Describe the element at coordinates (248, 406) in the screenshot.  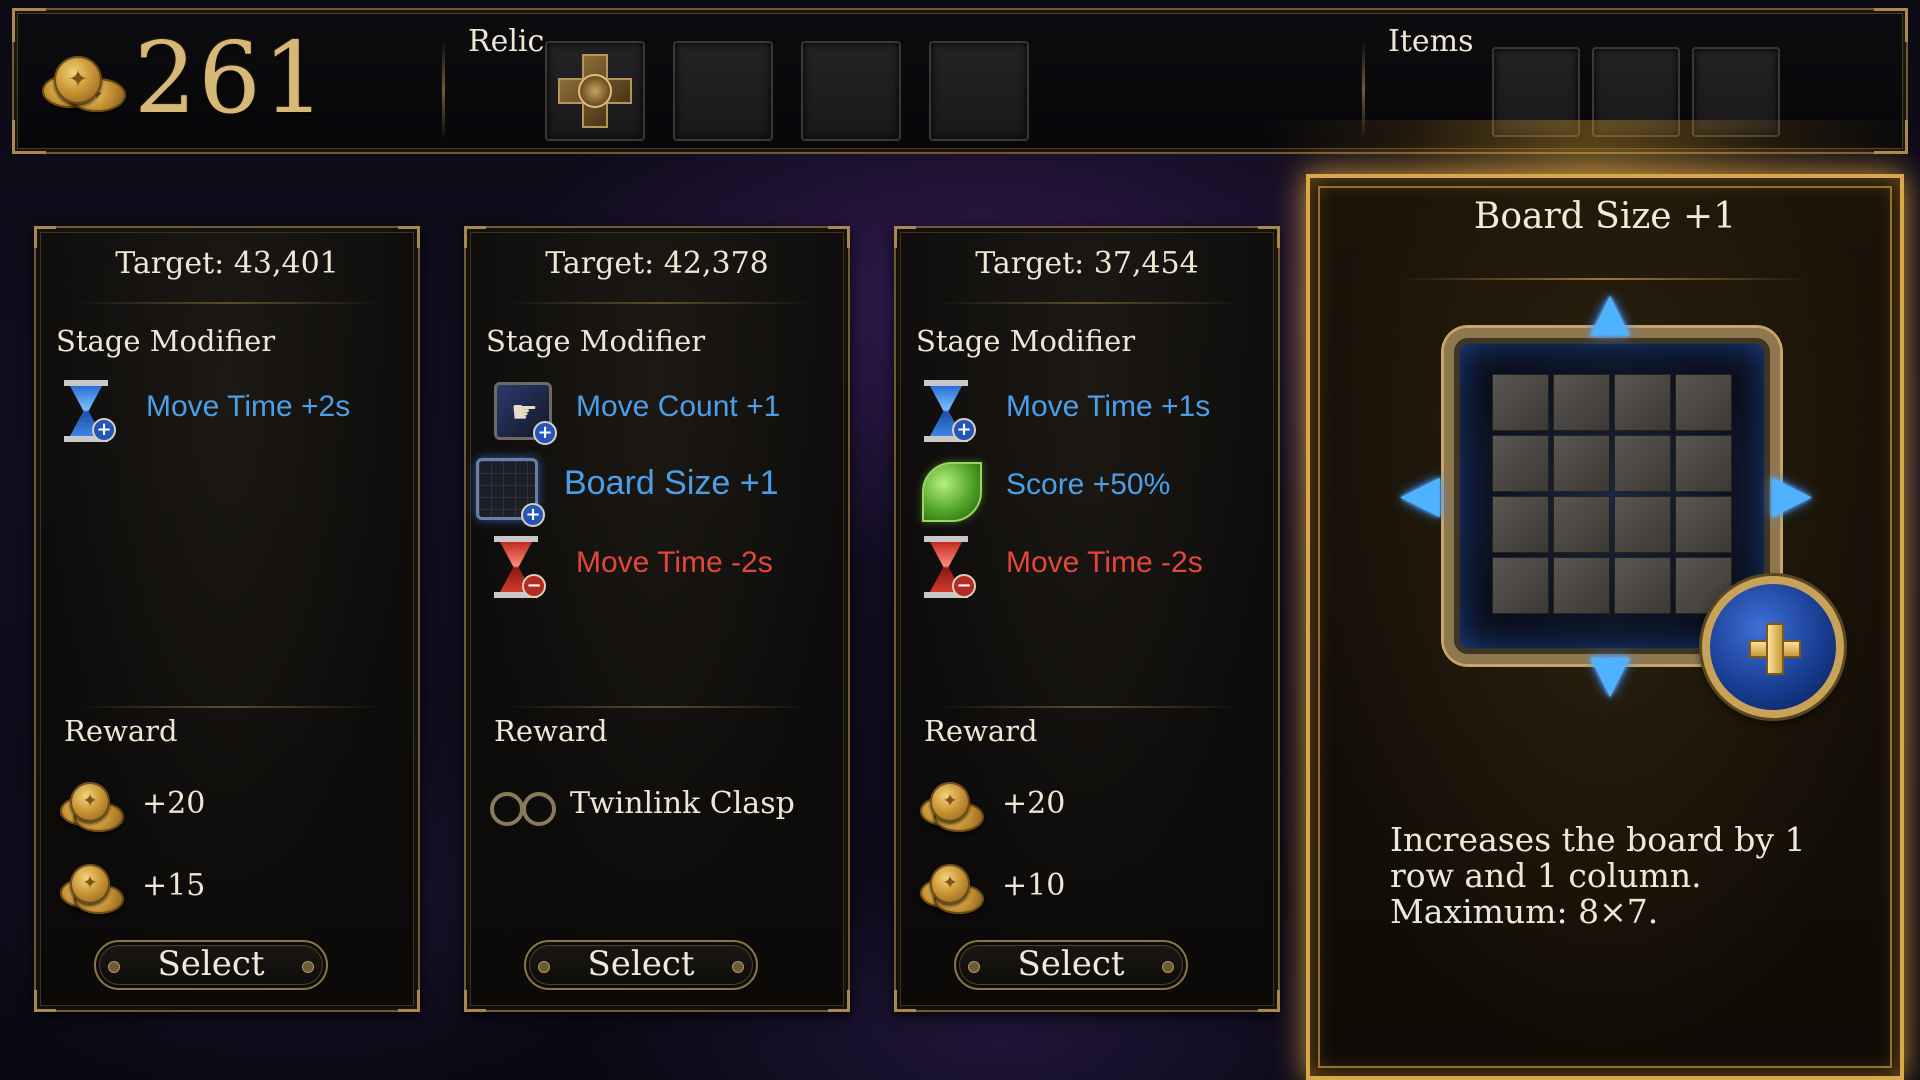
I see `modifier-text: Move Time +2s` at that location.